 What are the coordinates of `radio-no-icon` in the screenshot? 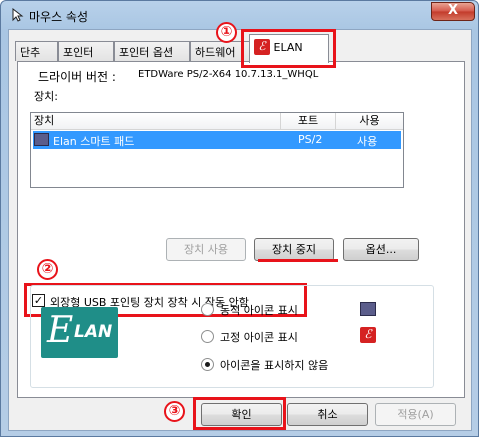 It's located at (207, 364).